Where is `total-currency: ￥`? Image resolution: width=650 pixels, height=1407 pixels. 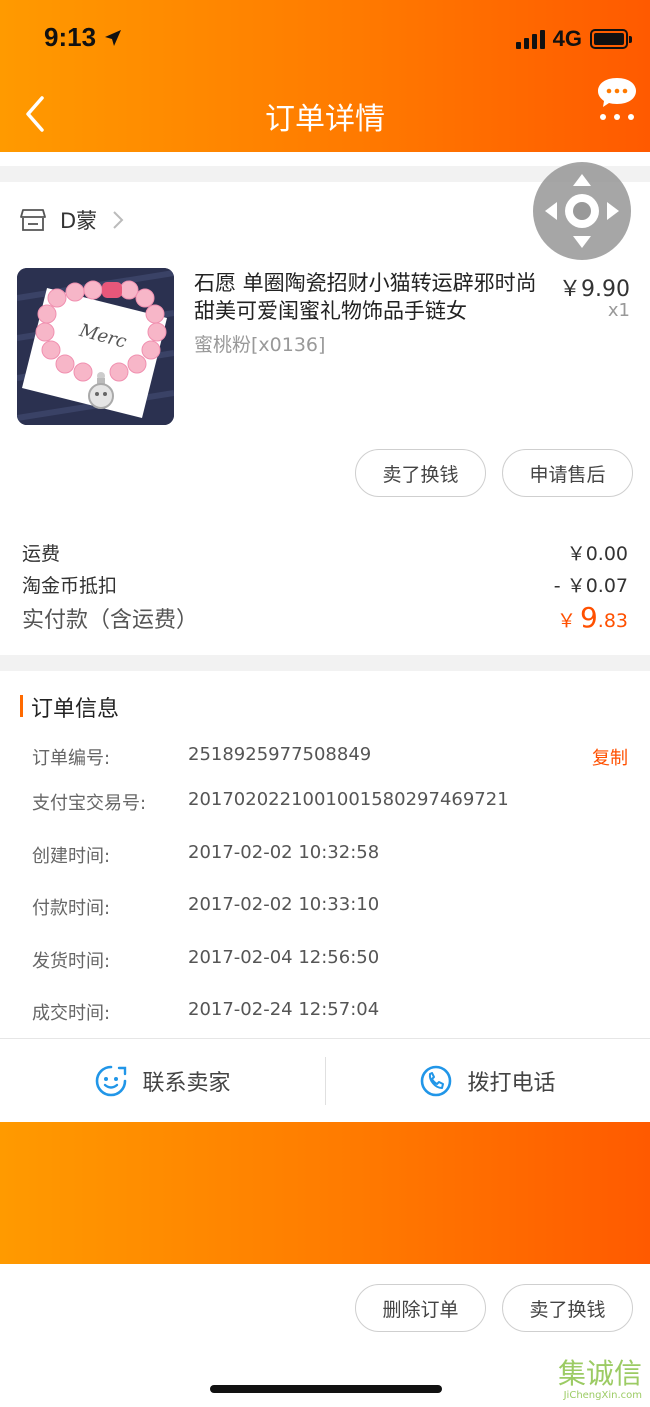
total-currency: ￥ is located at coordinates (566, 621).